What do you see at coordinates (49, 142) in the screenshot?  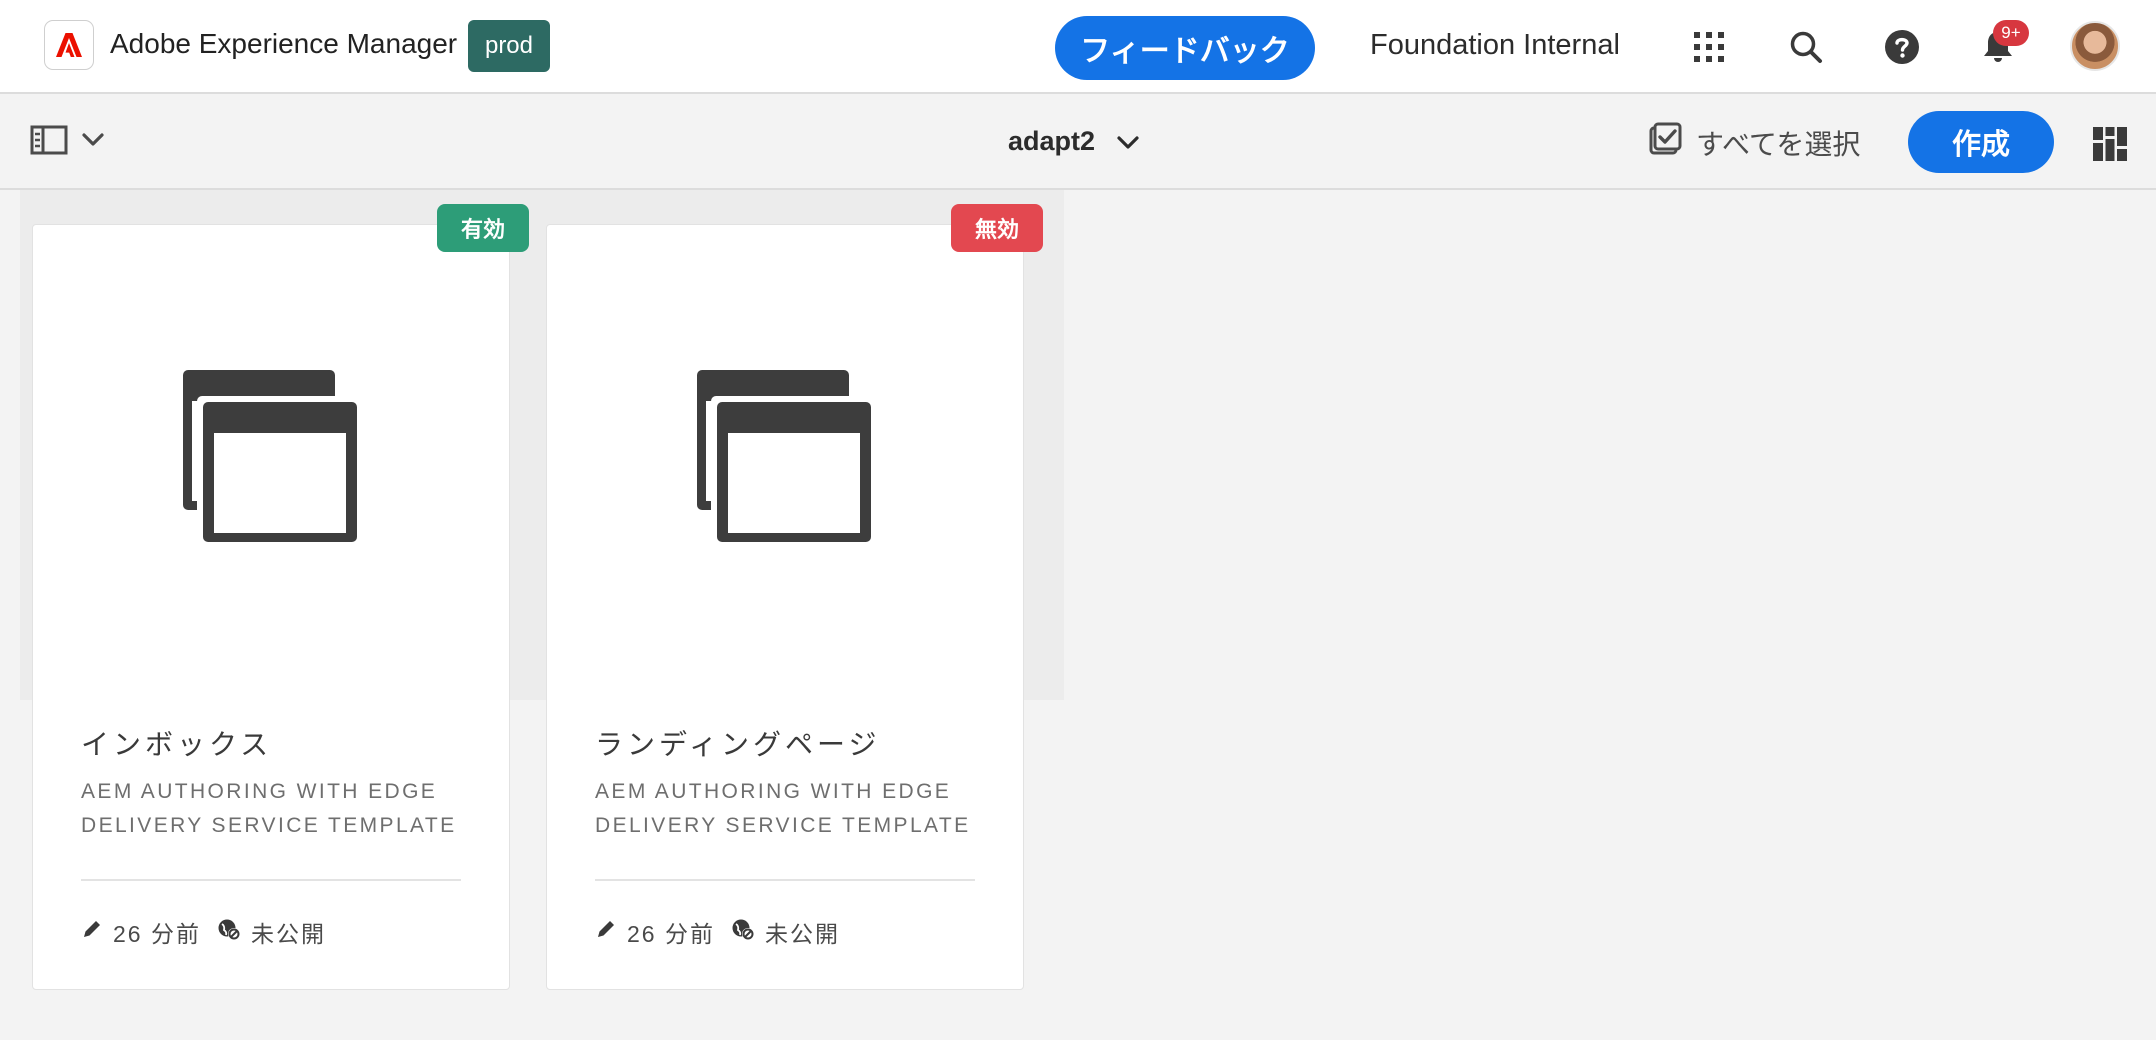 I see `sidebar-panel-icon` at bounding box center [49, 142].